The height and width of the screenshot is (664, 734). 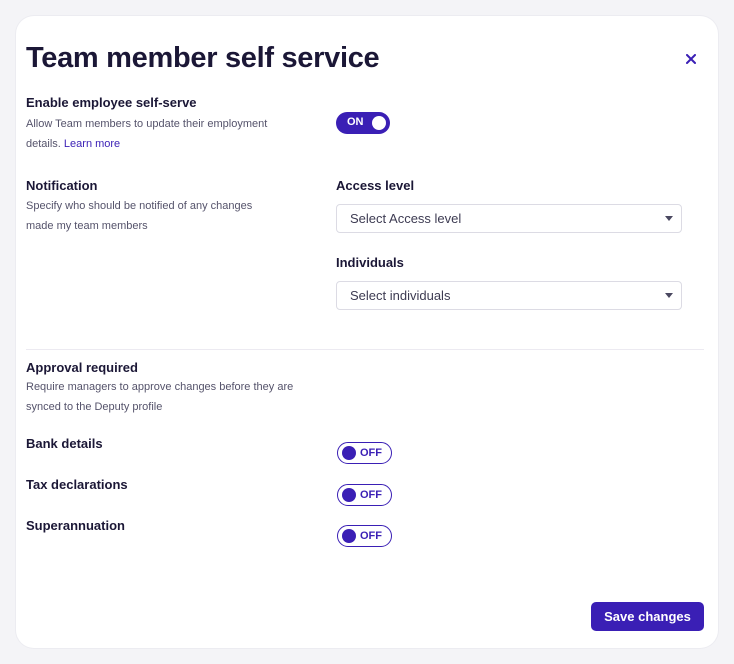 I want to click on tax-declarations-toggle-label: OFF, so click(x=371, y=494).